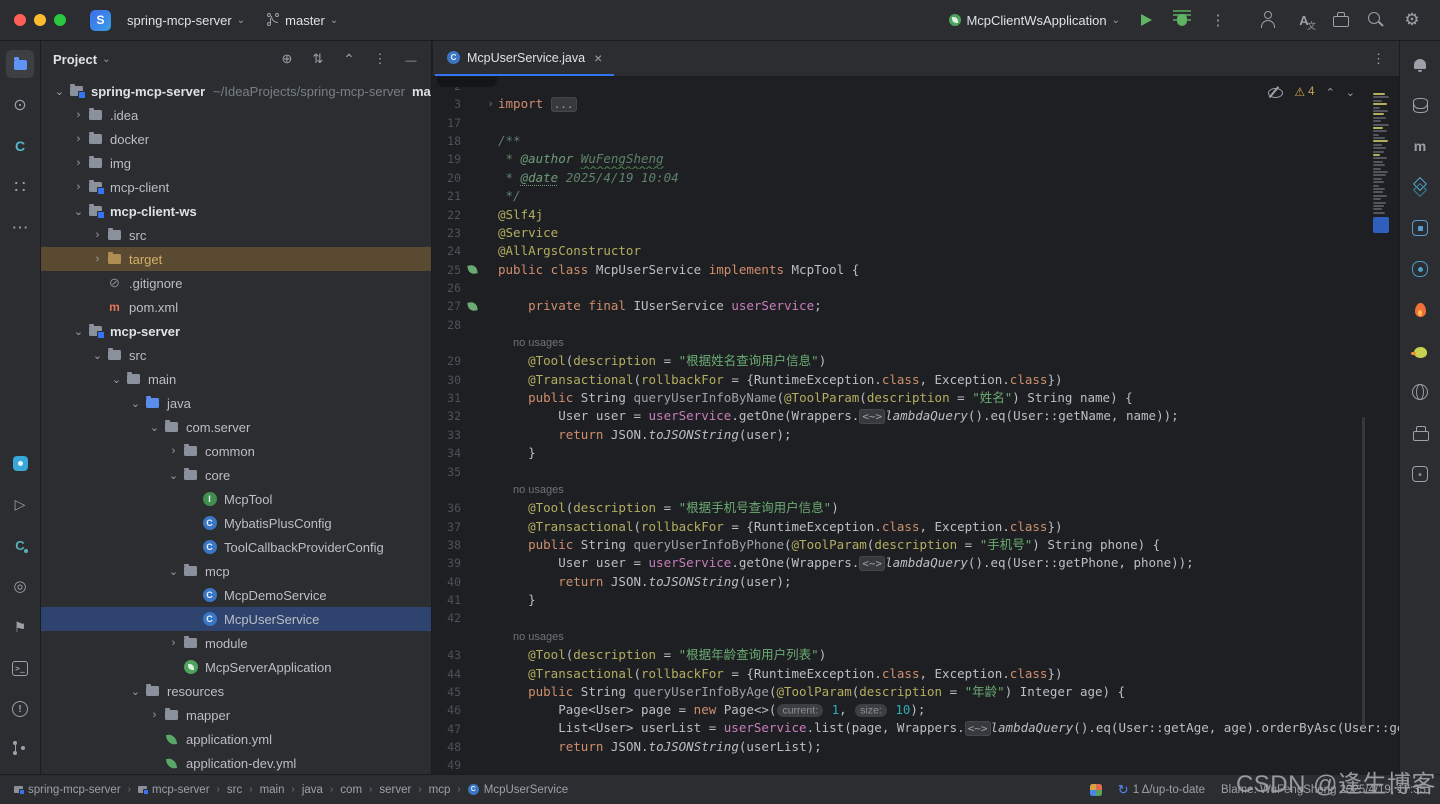  I want to click on line-number: 42, so click(447, 618).